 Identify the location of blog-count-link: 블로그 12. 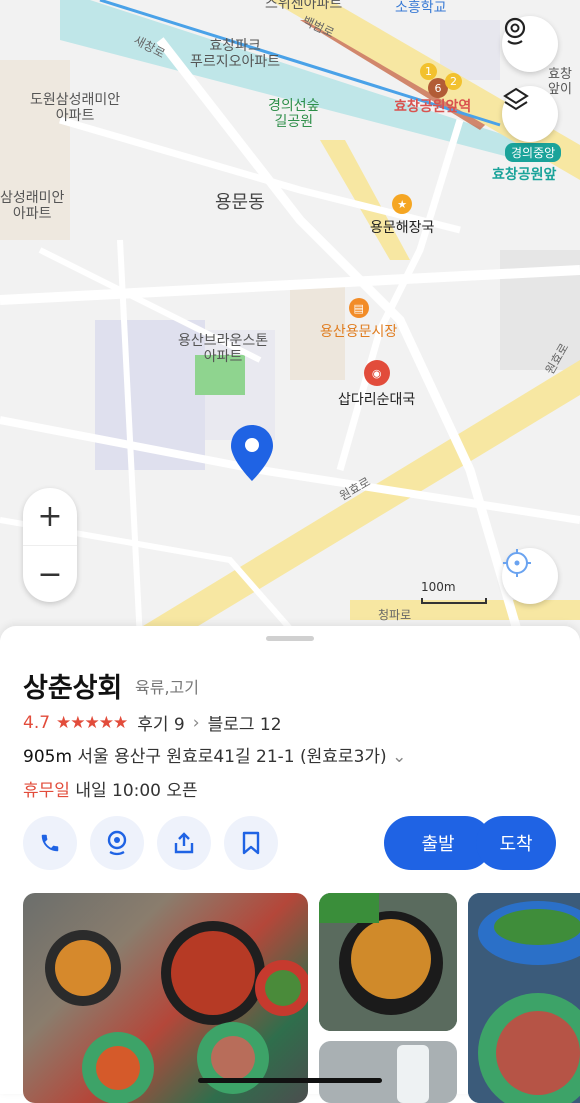
(245, 722).